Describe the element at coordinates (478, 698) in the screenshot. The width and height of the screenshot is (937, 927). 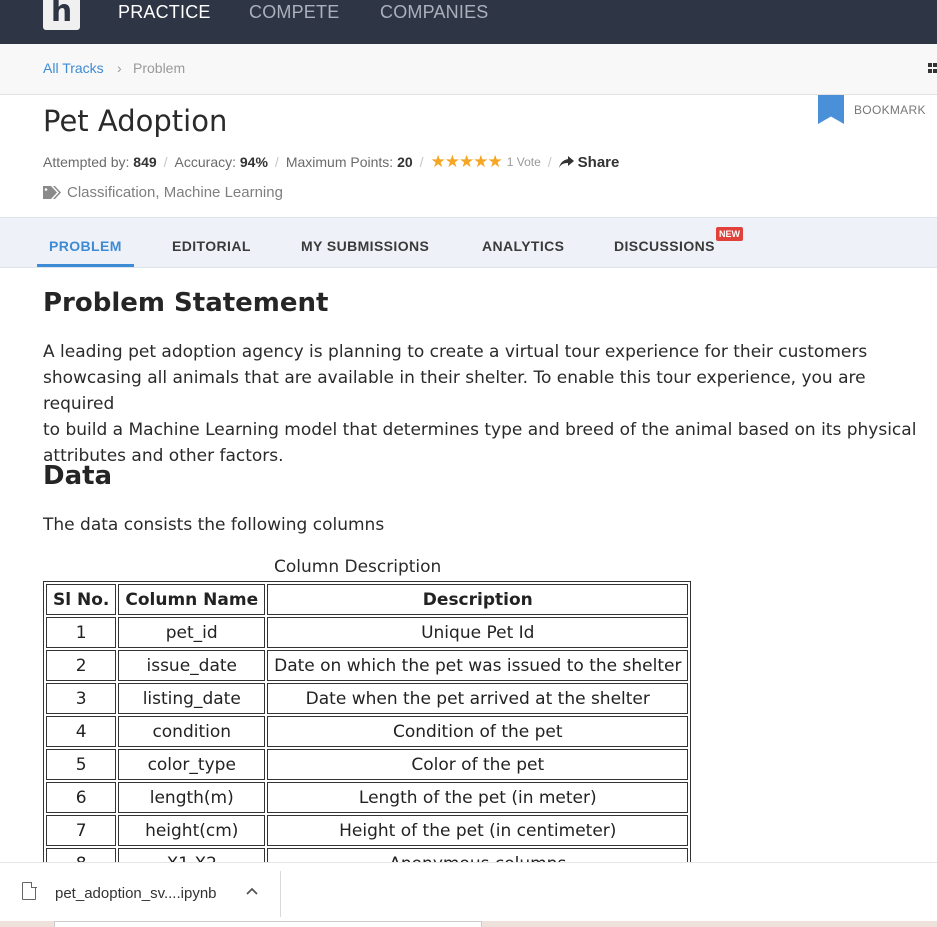
I see `table-cell: Date when the pet arrived at the shelter` at that location.